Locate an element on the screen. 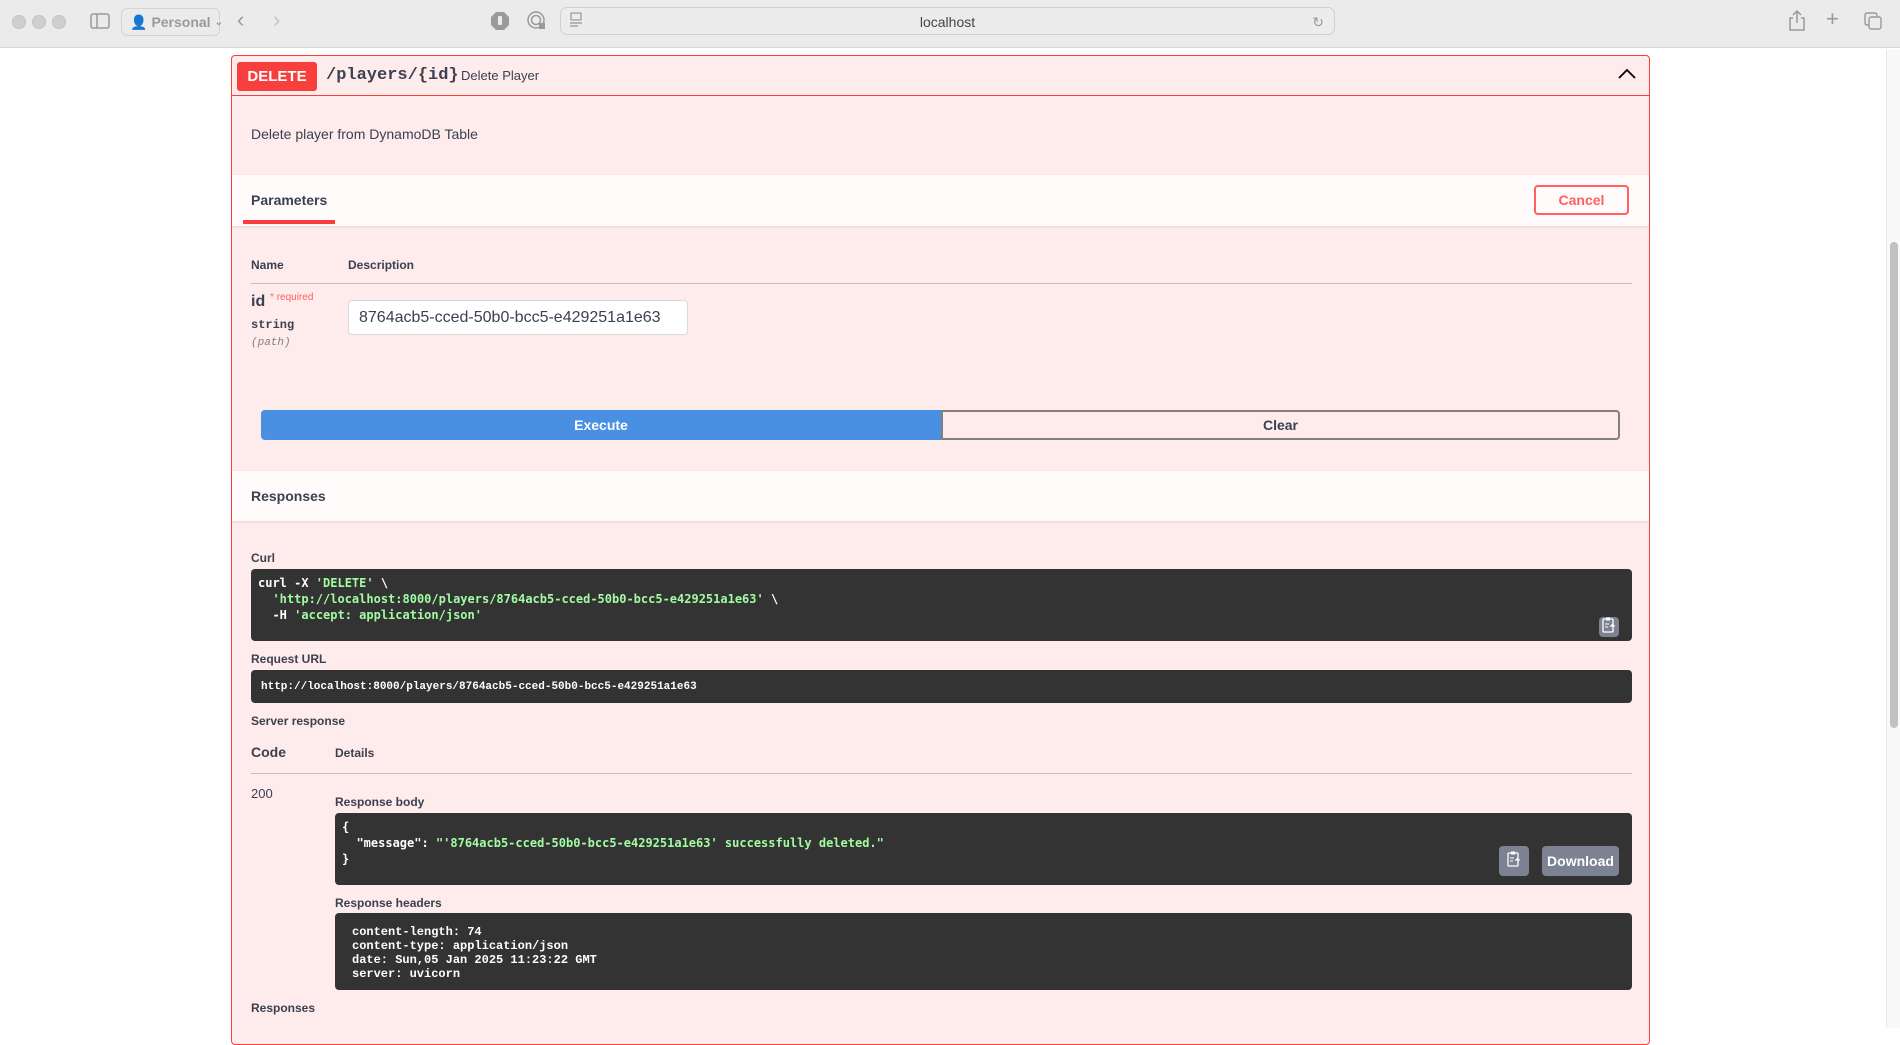 The height and width of the screenshot is (1045, 1900). curl-header-value: 'accept: application/json' is located at coordinates (388, 615).